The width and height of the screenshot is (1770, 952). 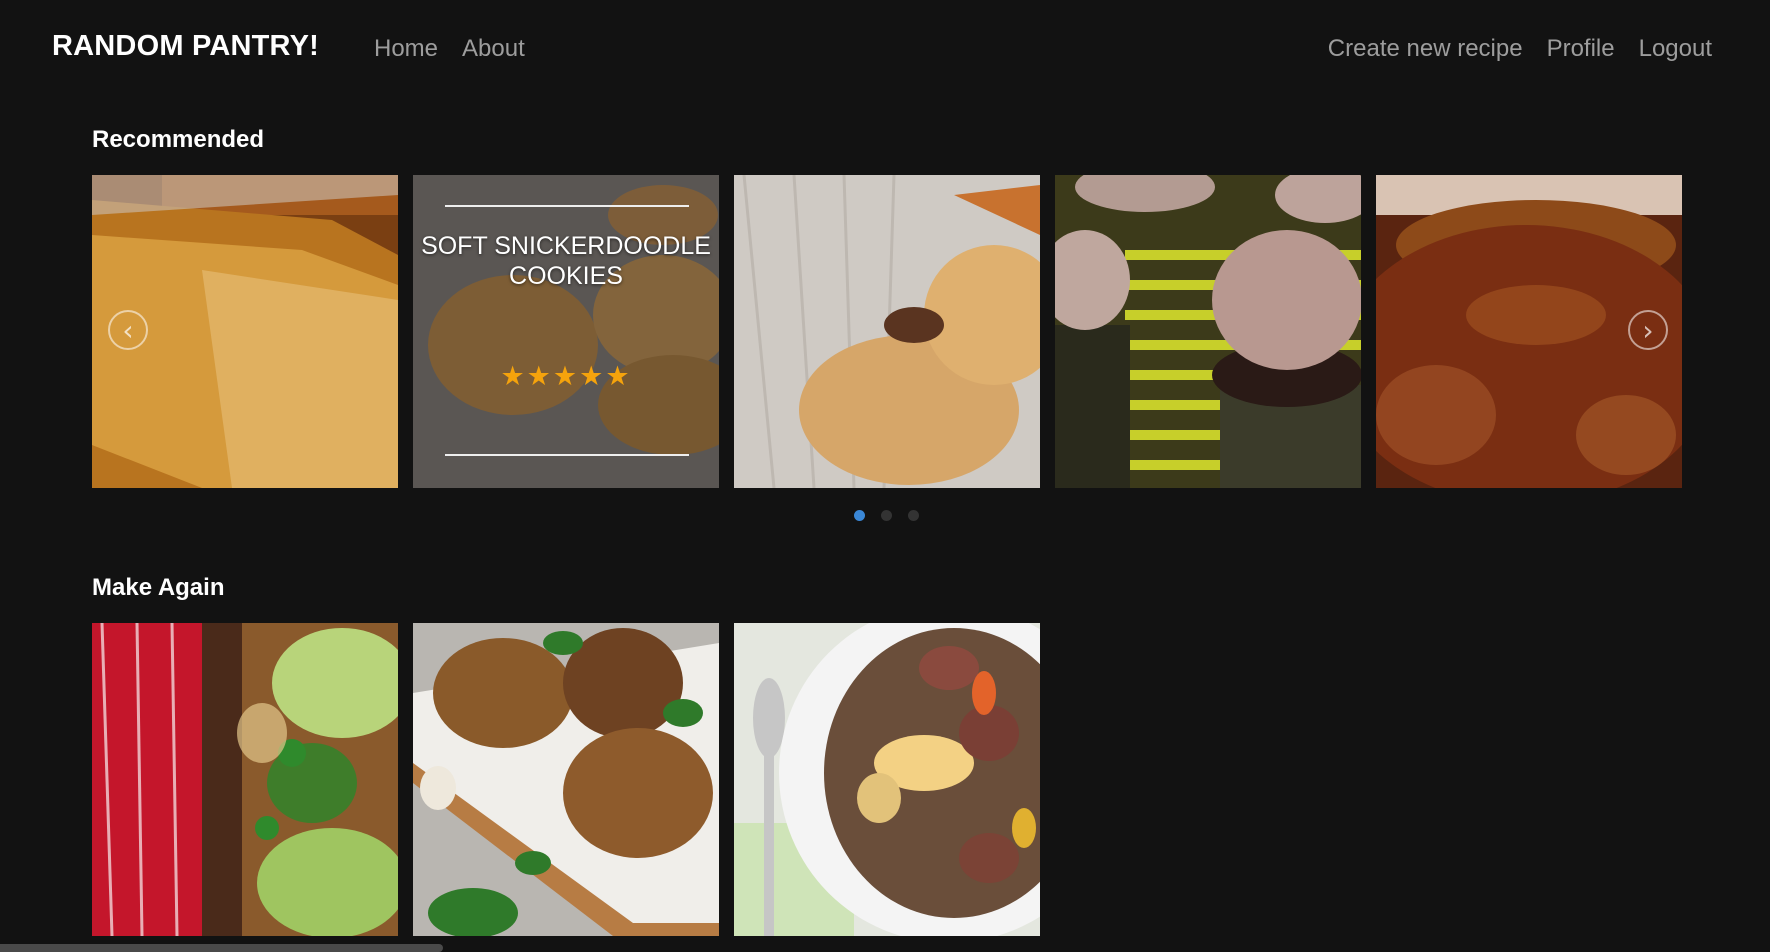 I want to click on brand-logo: RANDOM PANTRY!, so click(x=185, y=46).